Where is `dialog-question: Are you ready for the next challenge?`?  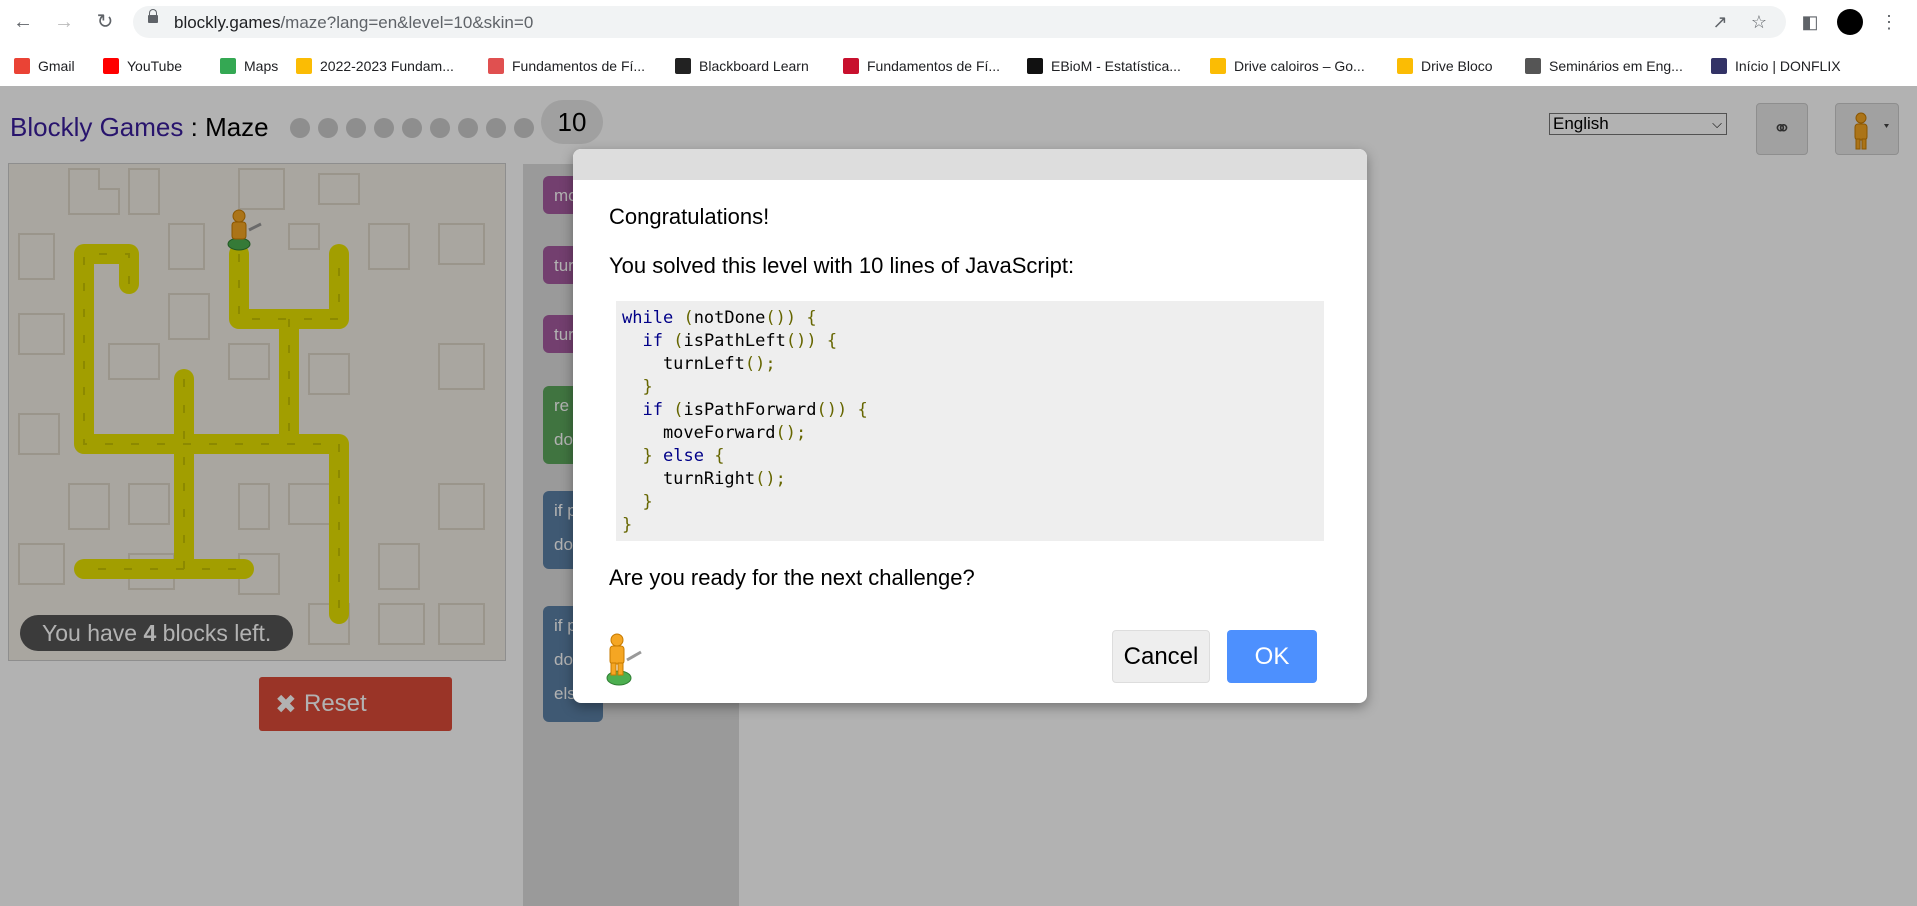 dialog-question: Are you ready for the next challenge? is located at coordinates (792, 577).